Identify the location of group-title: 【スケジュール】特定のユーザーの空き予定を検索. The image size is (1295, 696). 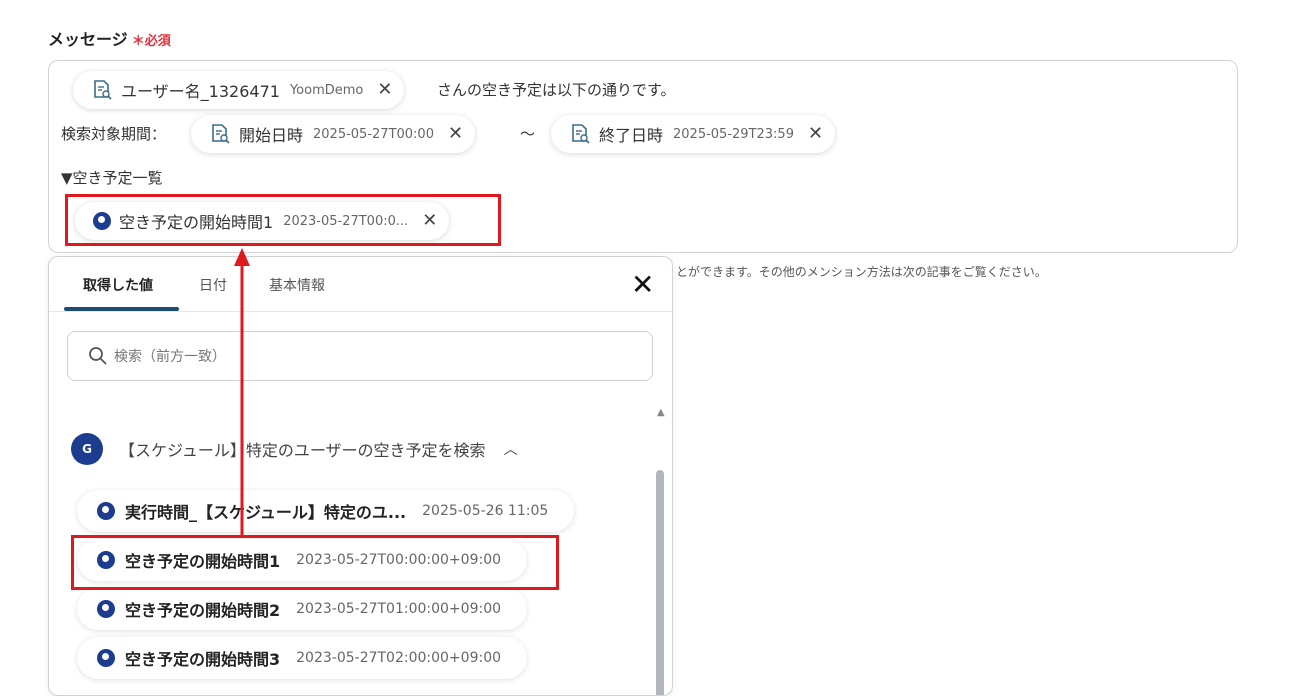
(302, 450).